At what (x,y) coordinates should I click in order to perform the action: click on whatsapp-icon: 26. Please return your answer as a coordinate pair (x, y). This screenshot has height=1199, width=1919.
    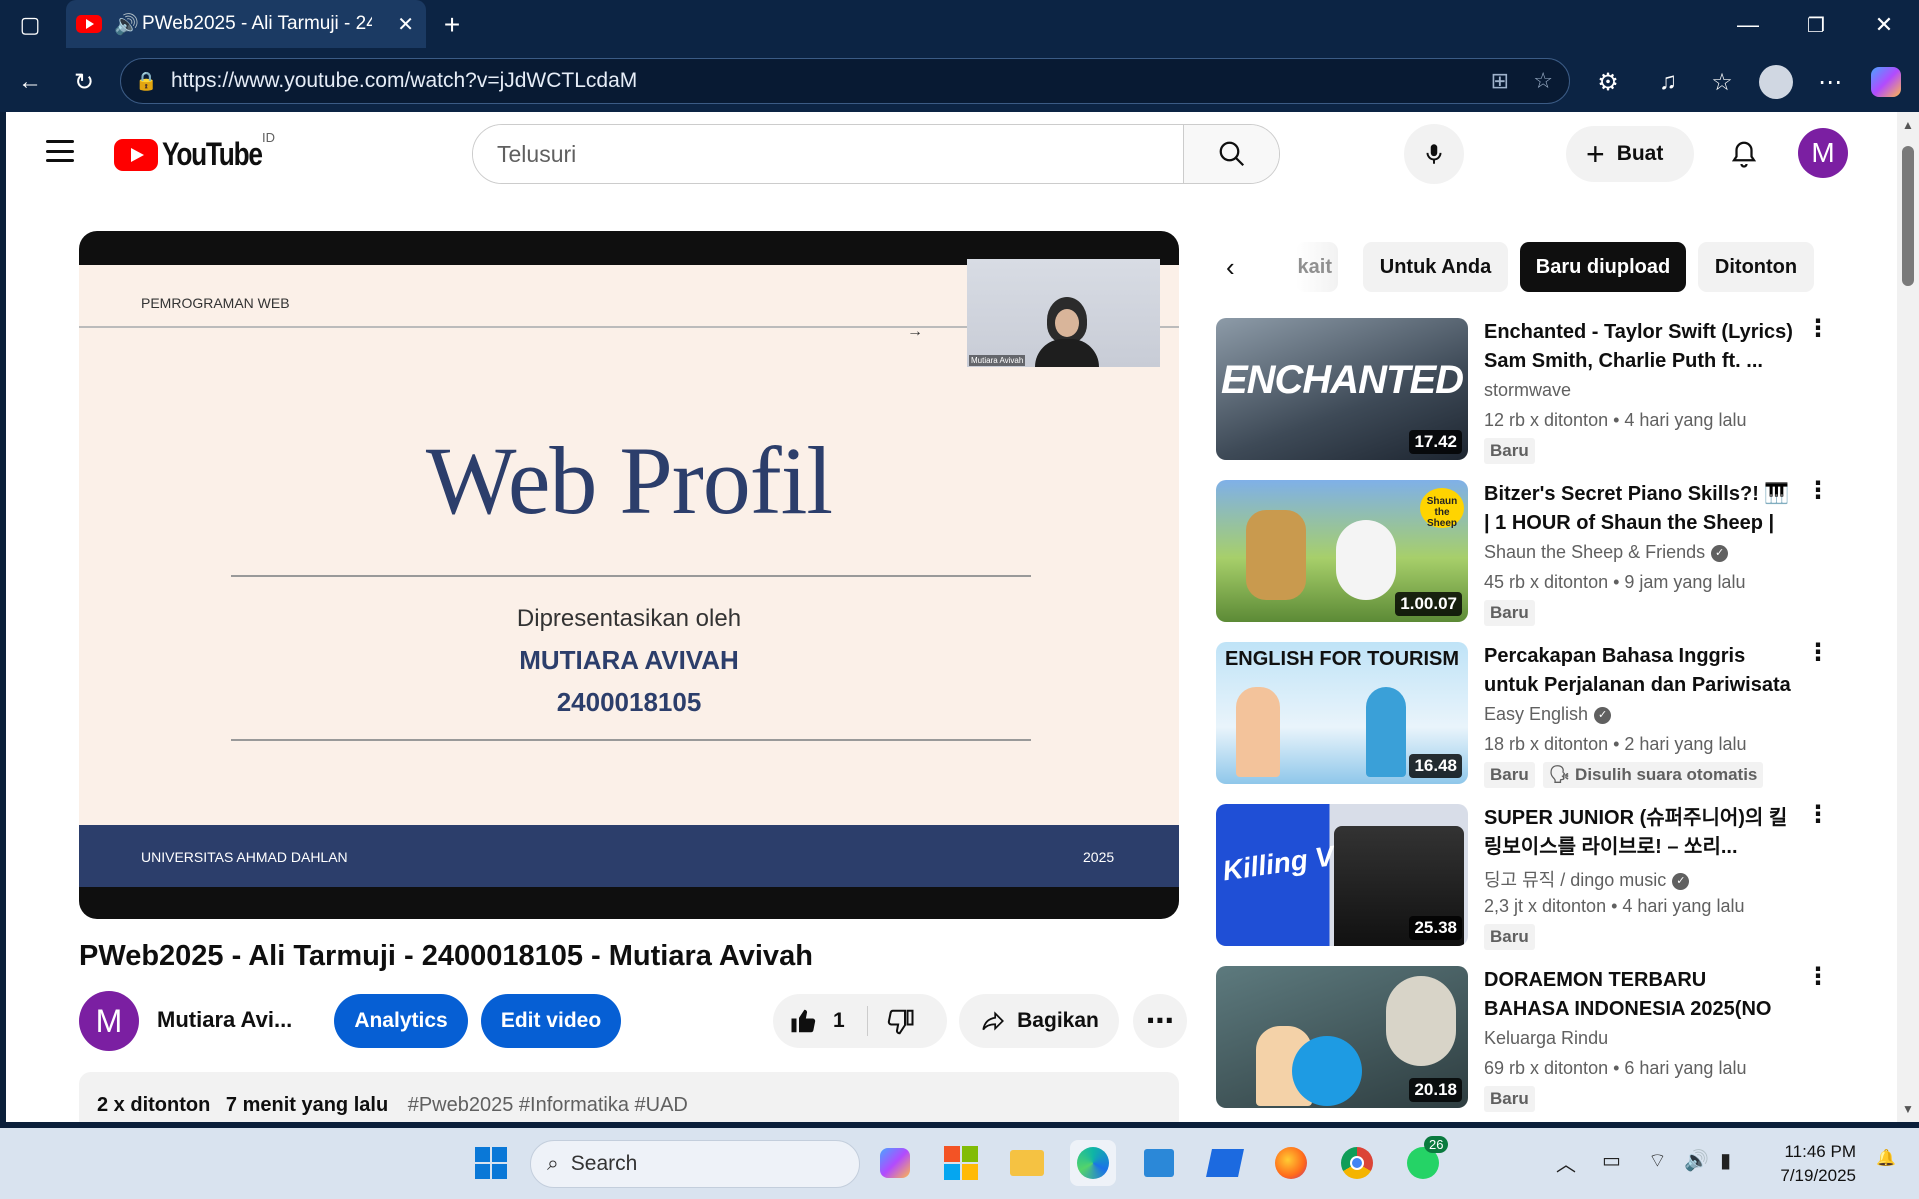
    Looking at the image, I should click on (1424, 1161).